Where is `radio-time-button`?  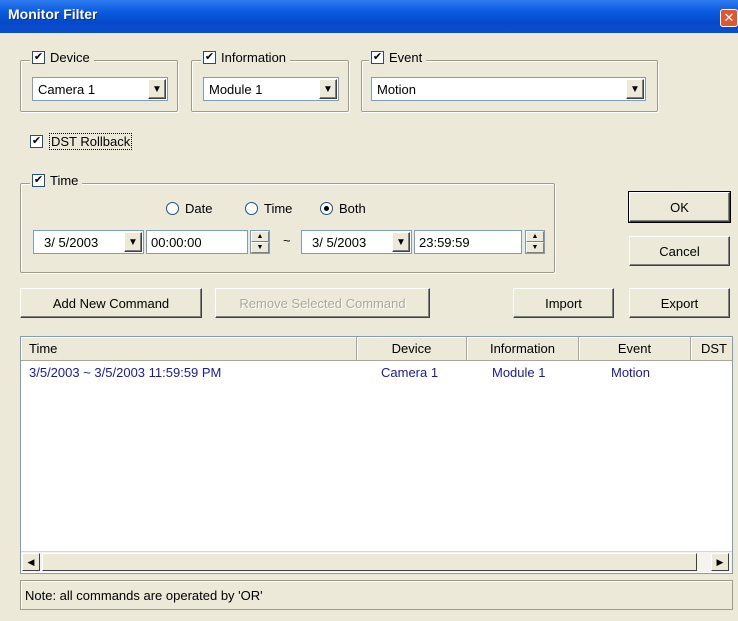 radio-time-button is located at coordinates (251, 208).